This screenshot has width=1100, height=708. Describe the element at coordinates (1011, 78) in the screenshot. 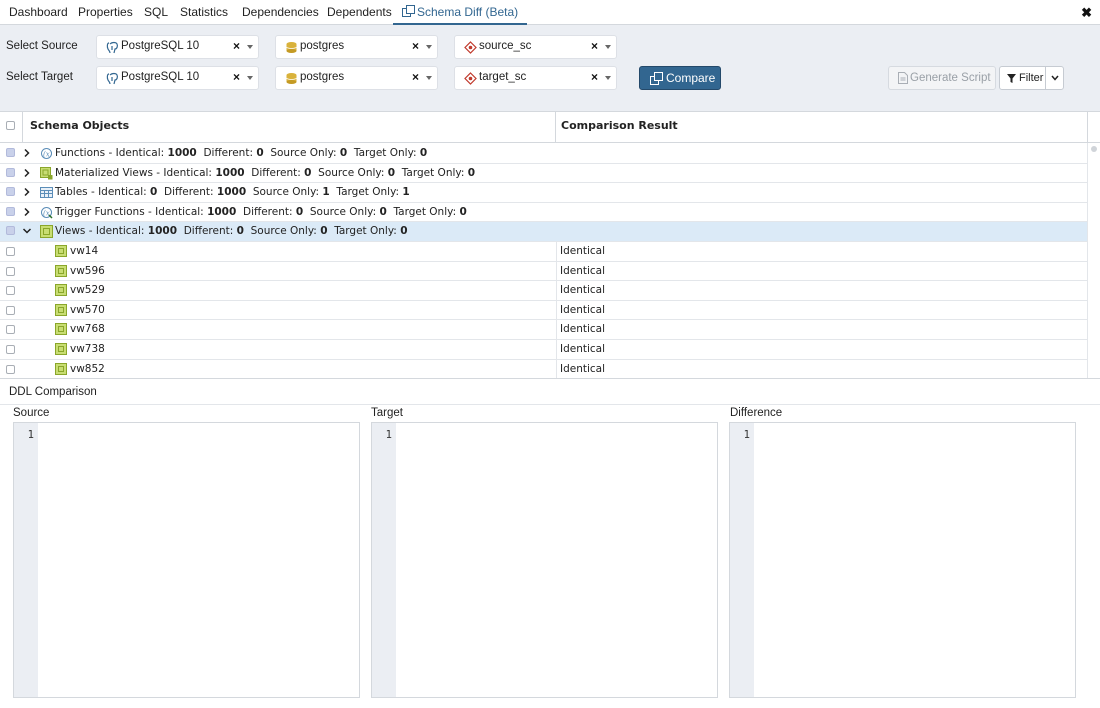

I see `filter-icon` at that location.